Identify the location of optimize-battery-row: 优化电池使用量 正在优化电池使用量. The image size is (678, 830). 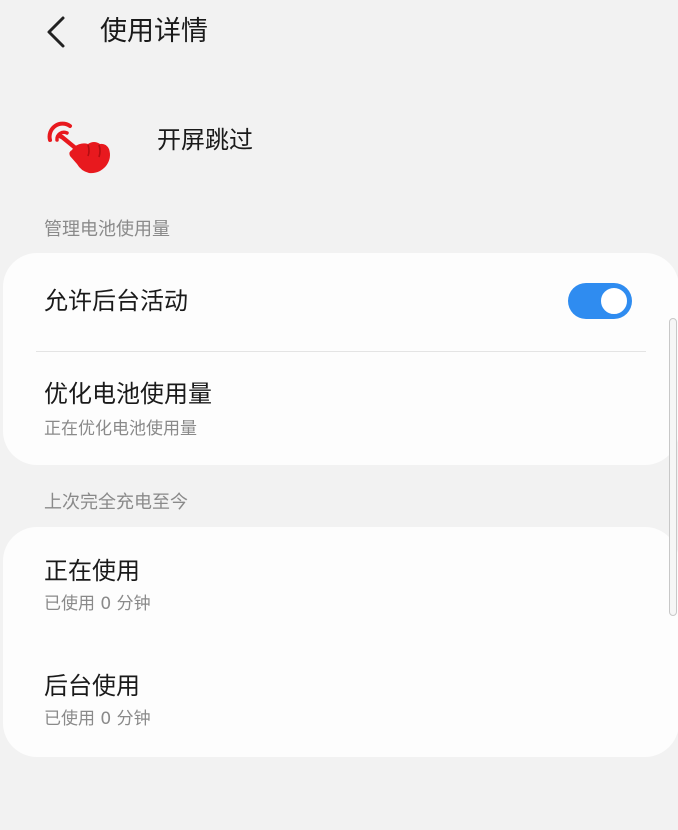
(340, 408).